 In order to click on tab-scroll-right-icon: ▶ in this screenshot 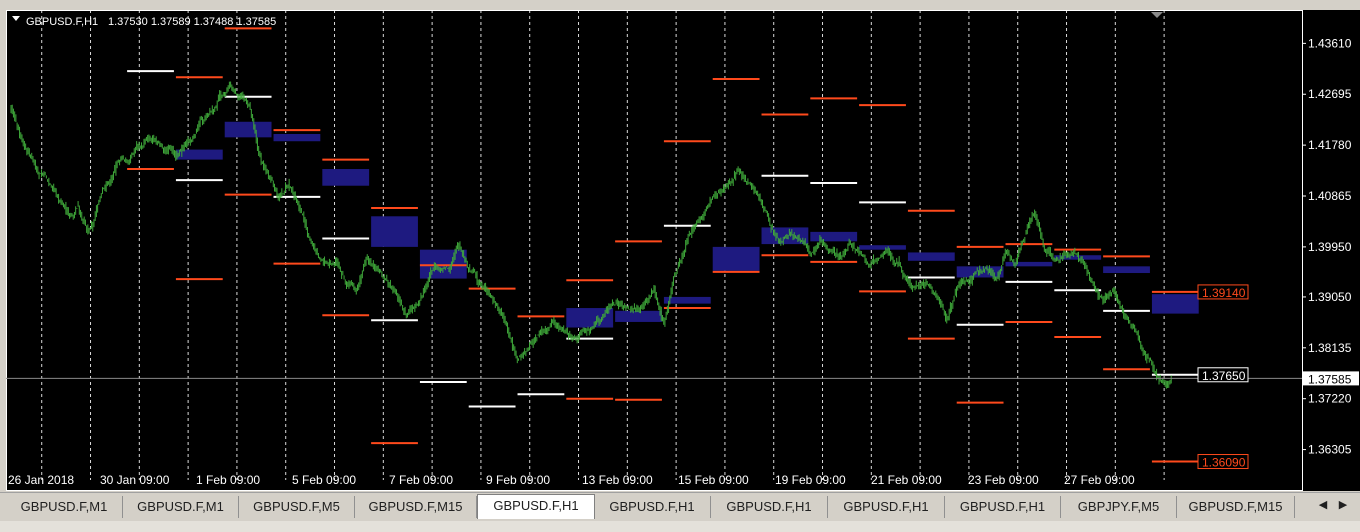, I will do `click(1343, 504)`.